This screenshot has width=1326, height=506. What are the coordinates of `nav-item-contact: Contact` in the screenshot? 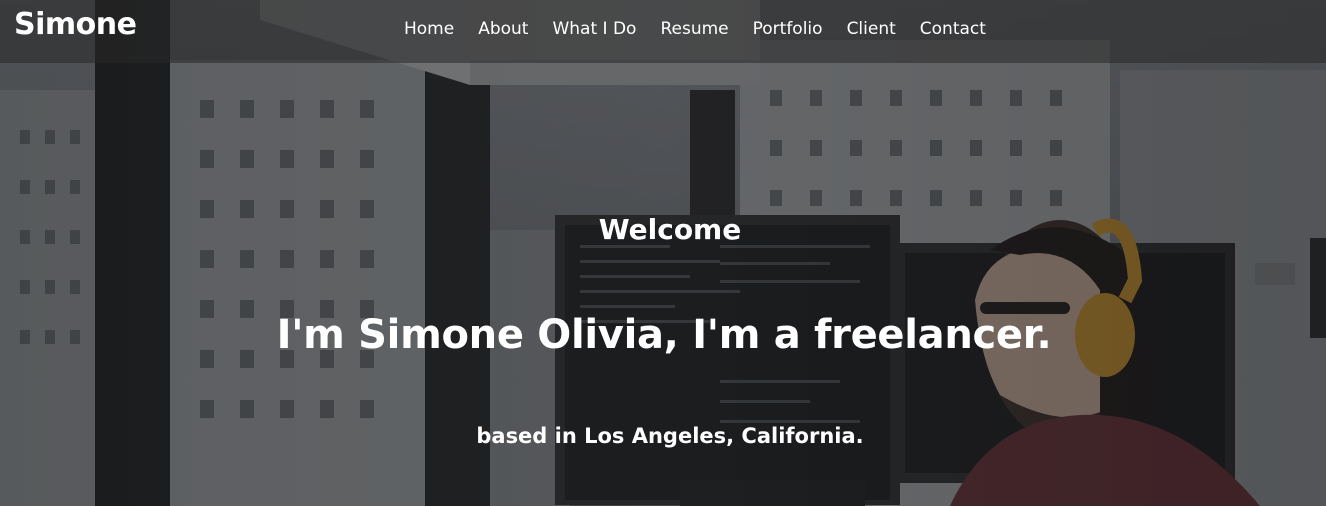 It's located at (953, 29).